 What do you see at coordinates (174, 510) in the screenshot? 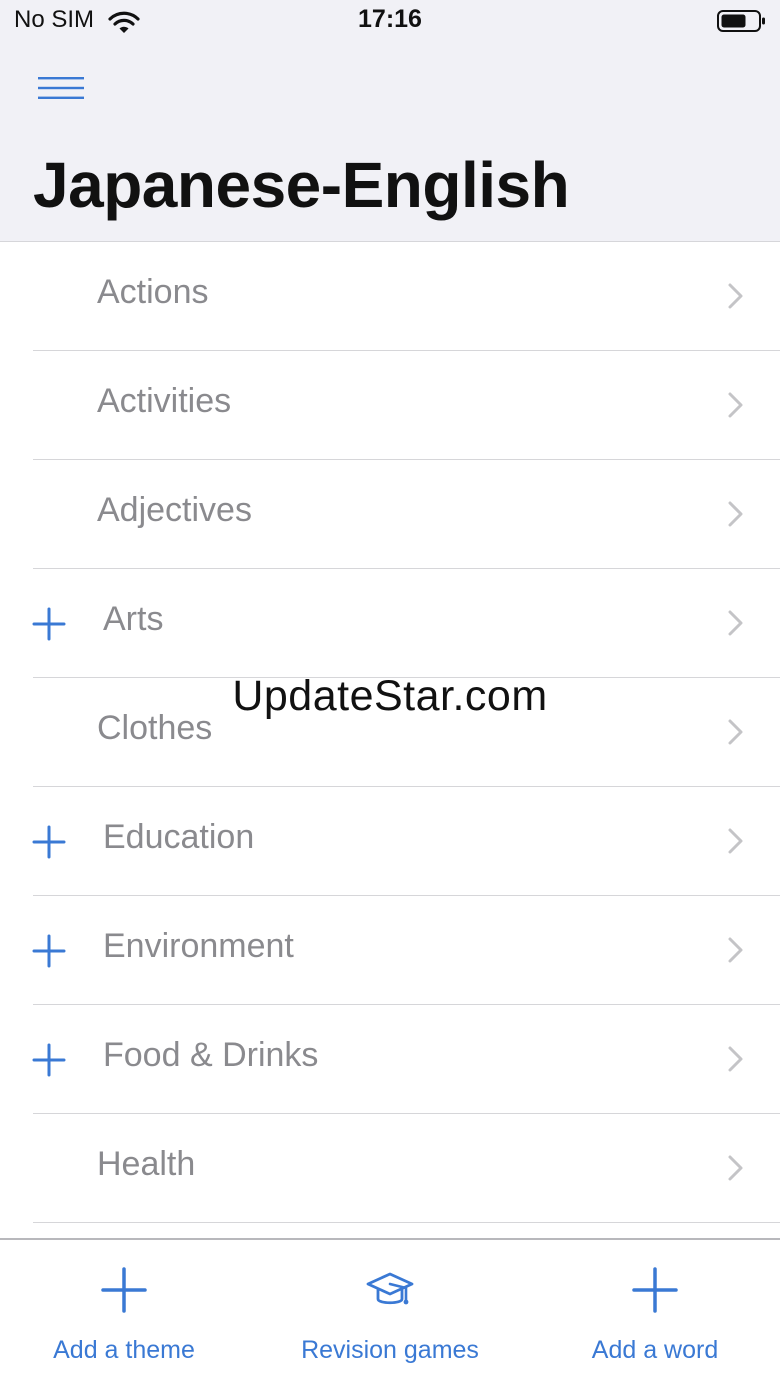
I see `list-item-label: Adjectives` at bounding box center [174, 510].